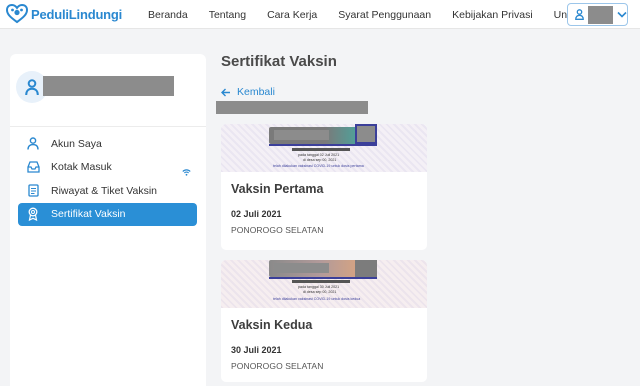 Image resolution: width=640 pixels, height=386 pixels. I want to click on sidebar-item-label: Kotak Masuk, so click(81, 167).